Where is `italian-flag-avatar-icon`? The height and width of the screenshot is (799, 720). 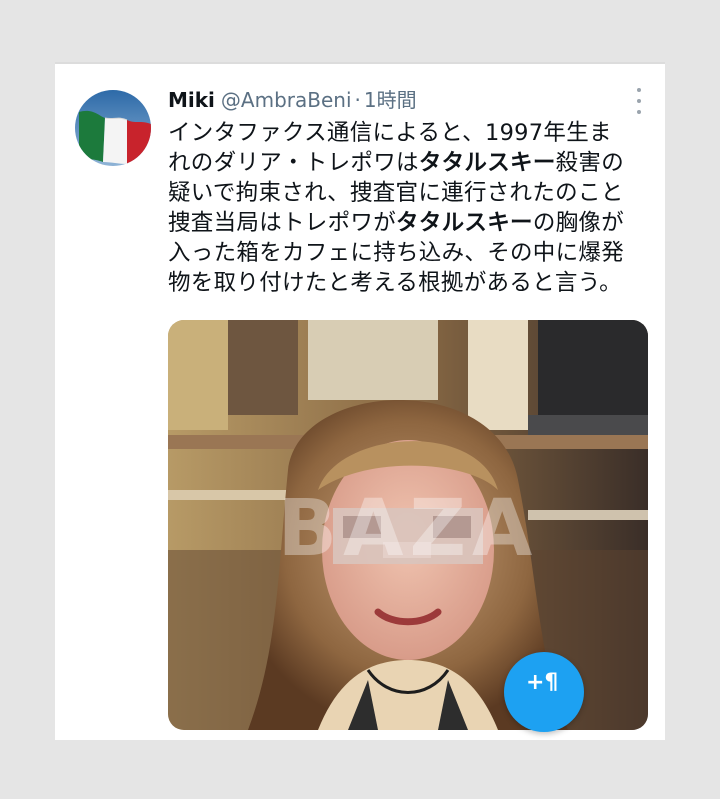 italian-flag-avatar-icon is located at coordinates (113, 128).